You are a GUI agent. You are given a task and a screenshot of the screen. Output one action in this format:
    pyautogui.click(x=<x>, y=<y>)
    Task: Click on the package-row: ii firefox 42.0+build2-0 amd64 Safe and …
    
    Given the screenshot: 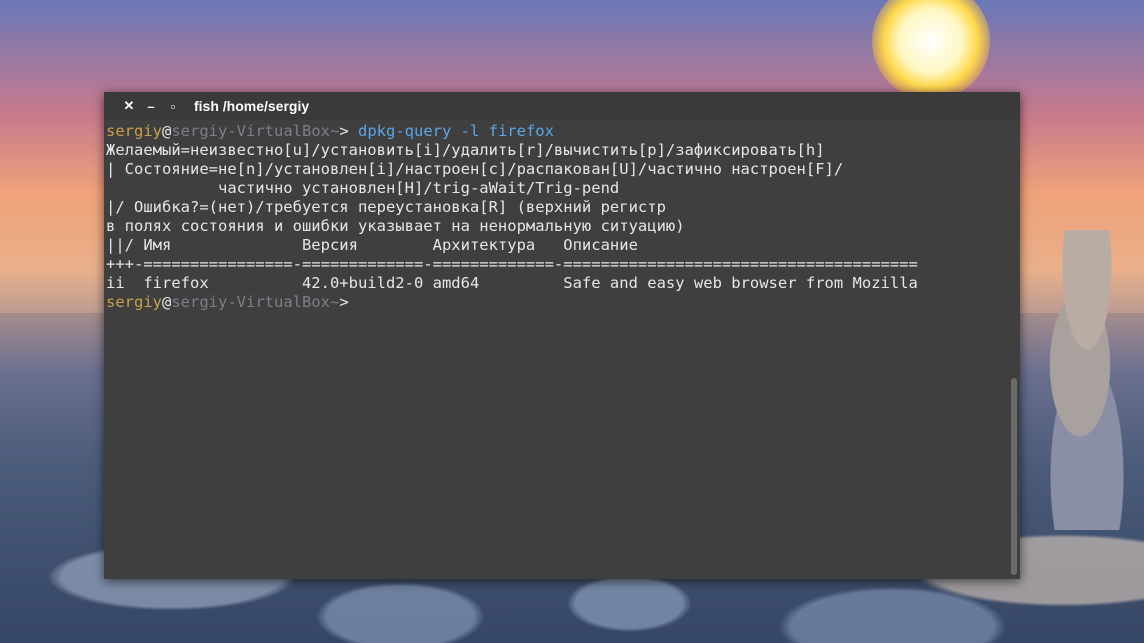 What is the action you would take?
    pyautogui.click(x=512, y=283)
    